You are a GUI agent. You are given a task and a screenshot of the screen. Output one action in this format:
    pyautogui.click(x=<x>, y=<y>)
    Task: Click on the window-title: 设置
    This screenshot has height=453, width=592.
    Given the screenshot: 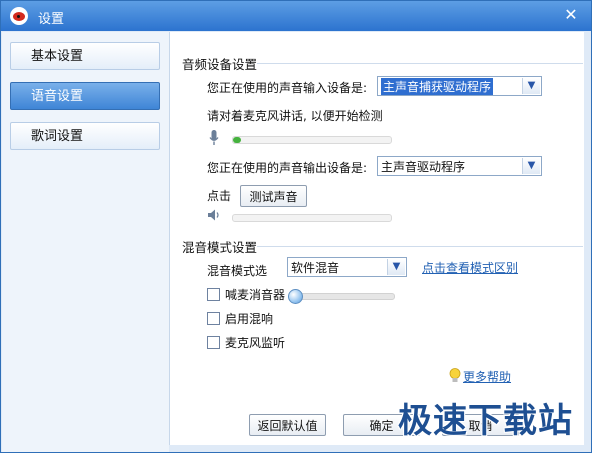 What is the action you would take?
    pyautogui.click(x=51, y=19)
    